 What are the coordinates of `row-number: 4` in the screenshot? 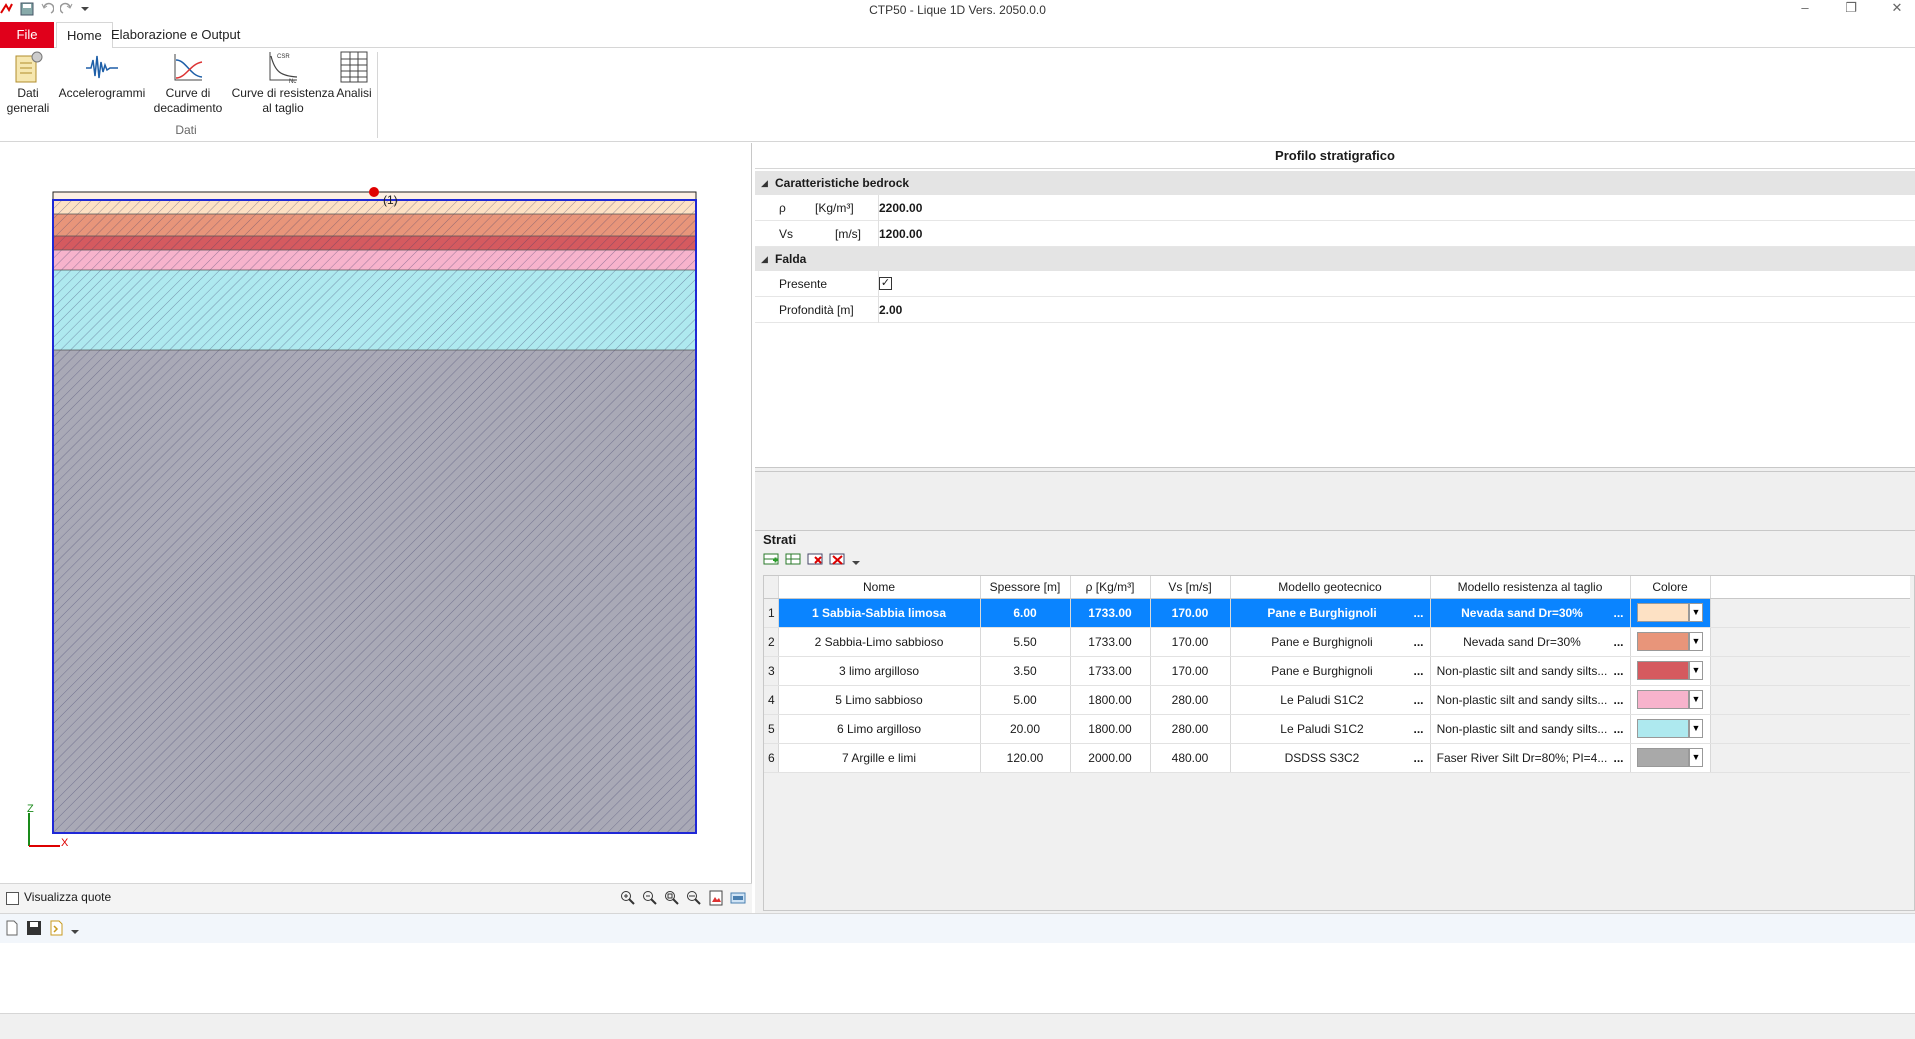 It's located at (771, 700).